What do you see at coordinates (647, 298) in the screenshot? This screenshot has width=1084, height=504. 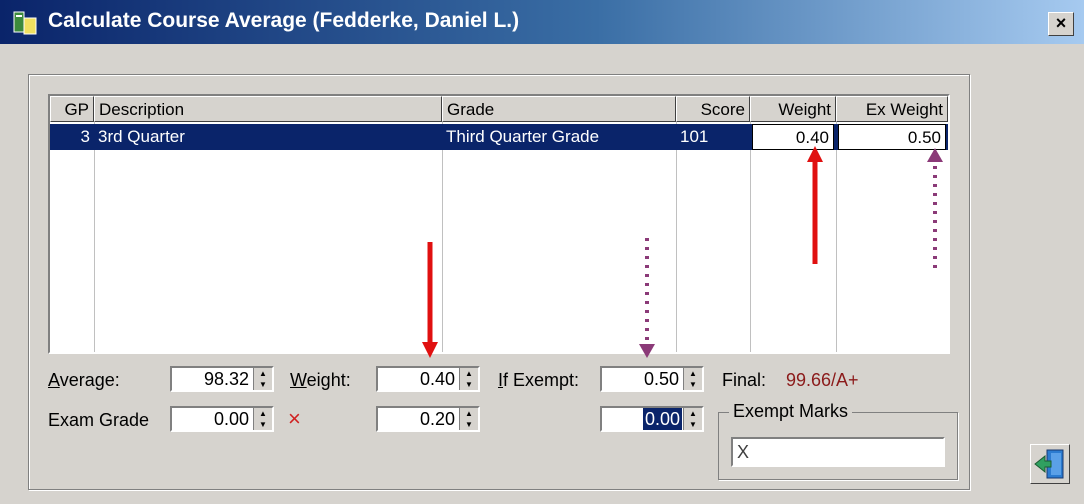 I see `dotted-arrow-if-exempt-field` at bounding box center [647, 298].